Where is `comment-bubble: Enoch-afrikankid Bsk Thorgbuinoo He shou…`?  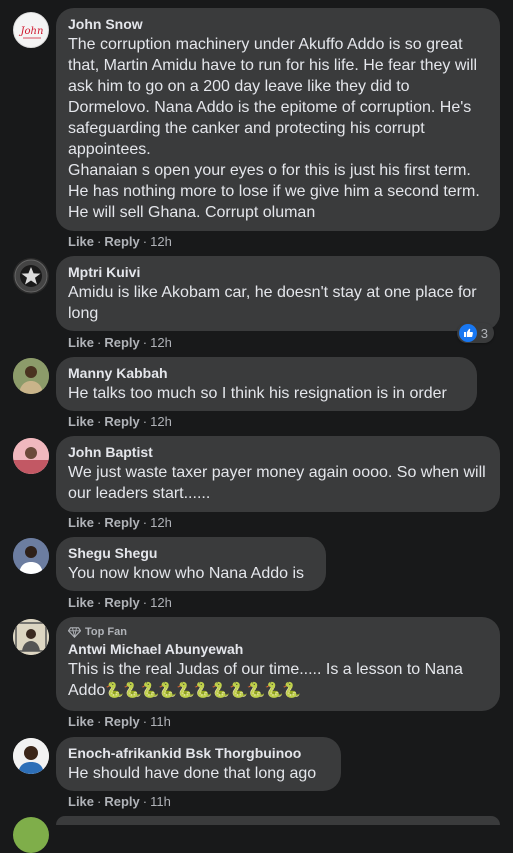 comment-bubble: Enoch-afrikankid Bsk Thorgbuinoo He shou… is located at coordinates (198, 764).